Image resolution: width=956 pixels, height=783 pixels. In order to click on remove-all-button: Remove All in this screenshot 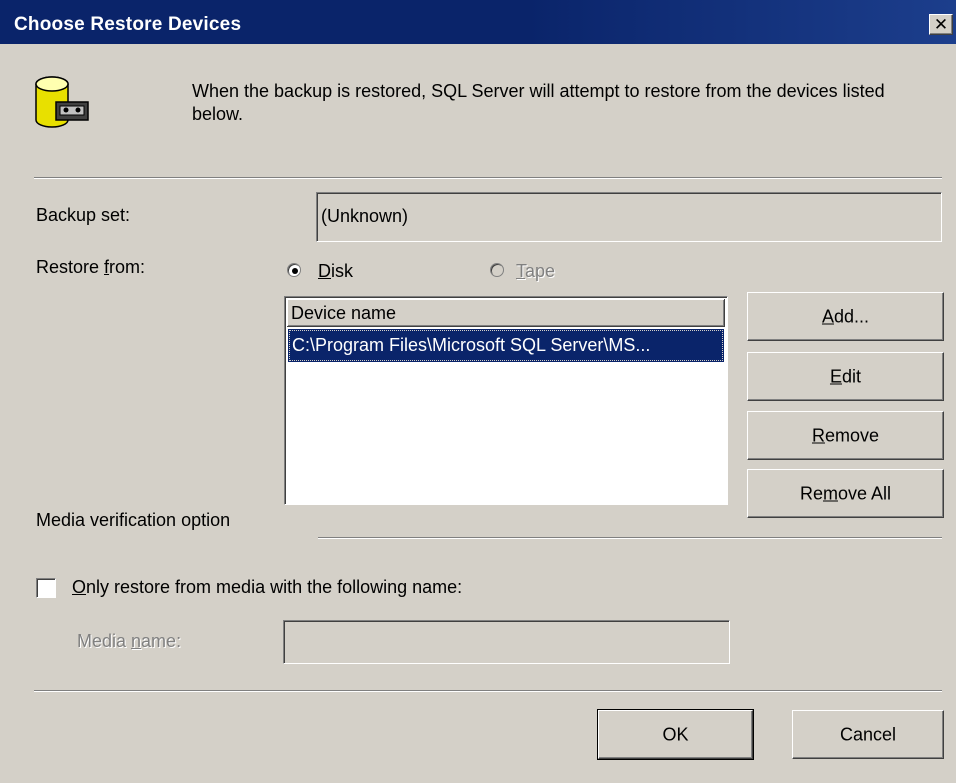, I will do `click(845, 493)`.